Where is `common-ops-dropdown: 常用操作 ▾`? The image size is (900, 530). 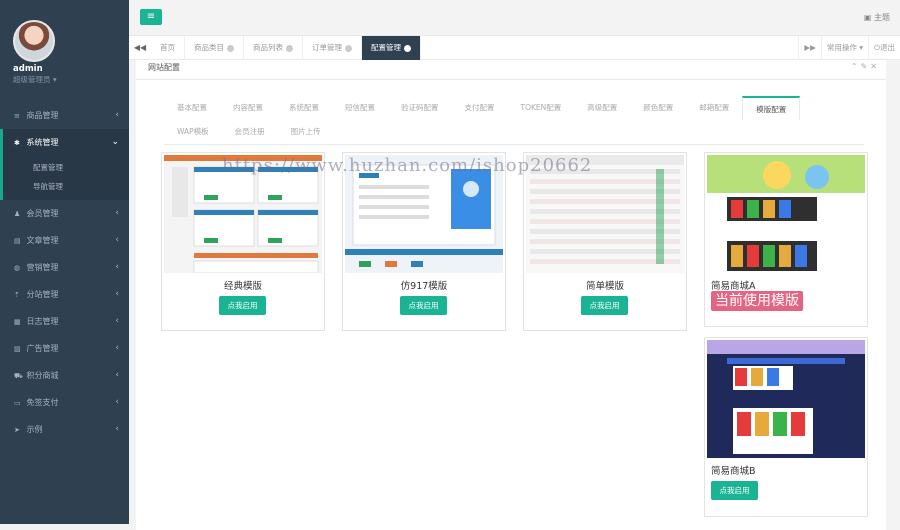 common-ops-dropdown: 常用操作 ▾ is located at coordinates (844, 48).